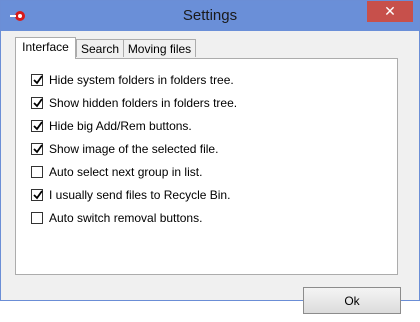  What do you see at coordinates (140, 195) in the screenshot?
I see `option-label: I usually send files to Recycle Bin.` at bounding box center [140, 195].